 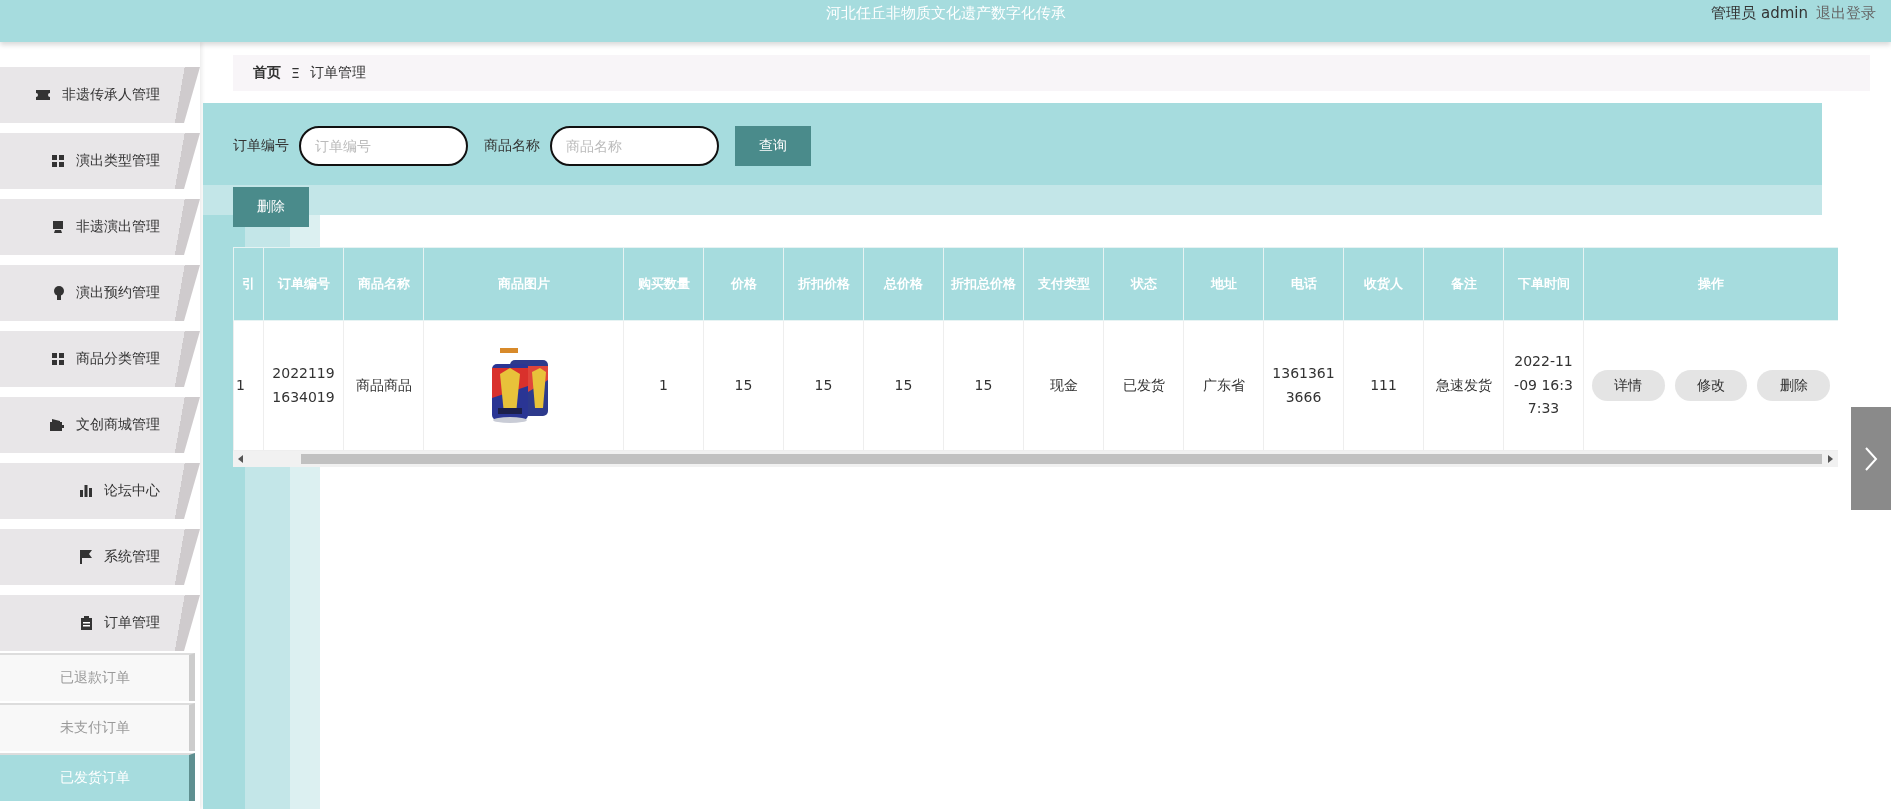 I want to click on delete-button: 删除, so click(x=271, y=207).